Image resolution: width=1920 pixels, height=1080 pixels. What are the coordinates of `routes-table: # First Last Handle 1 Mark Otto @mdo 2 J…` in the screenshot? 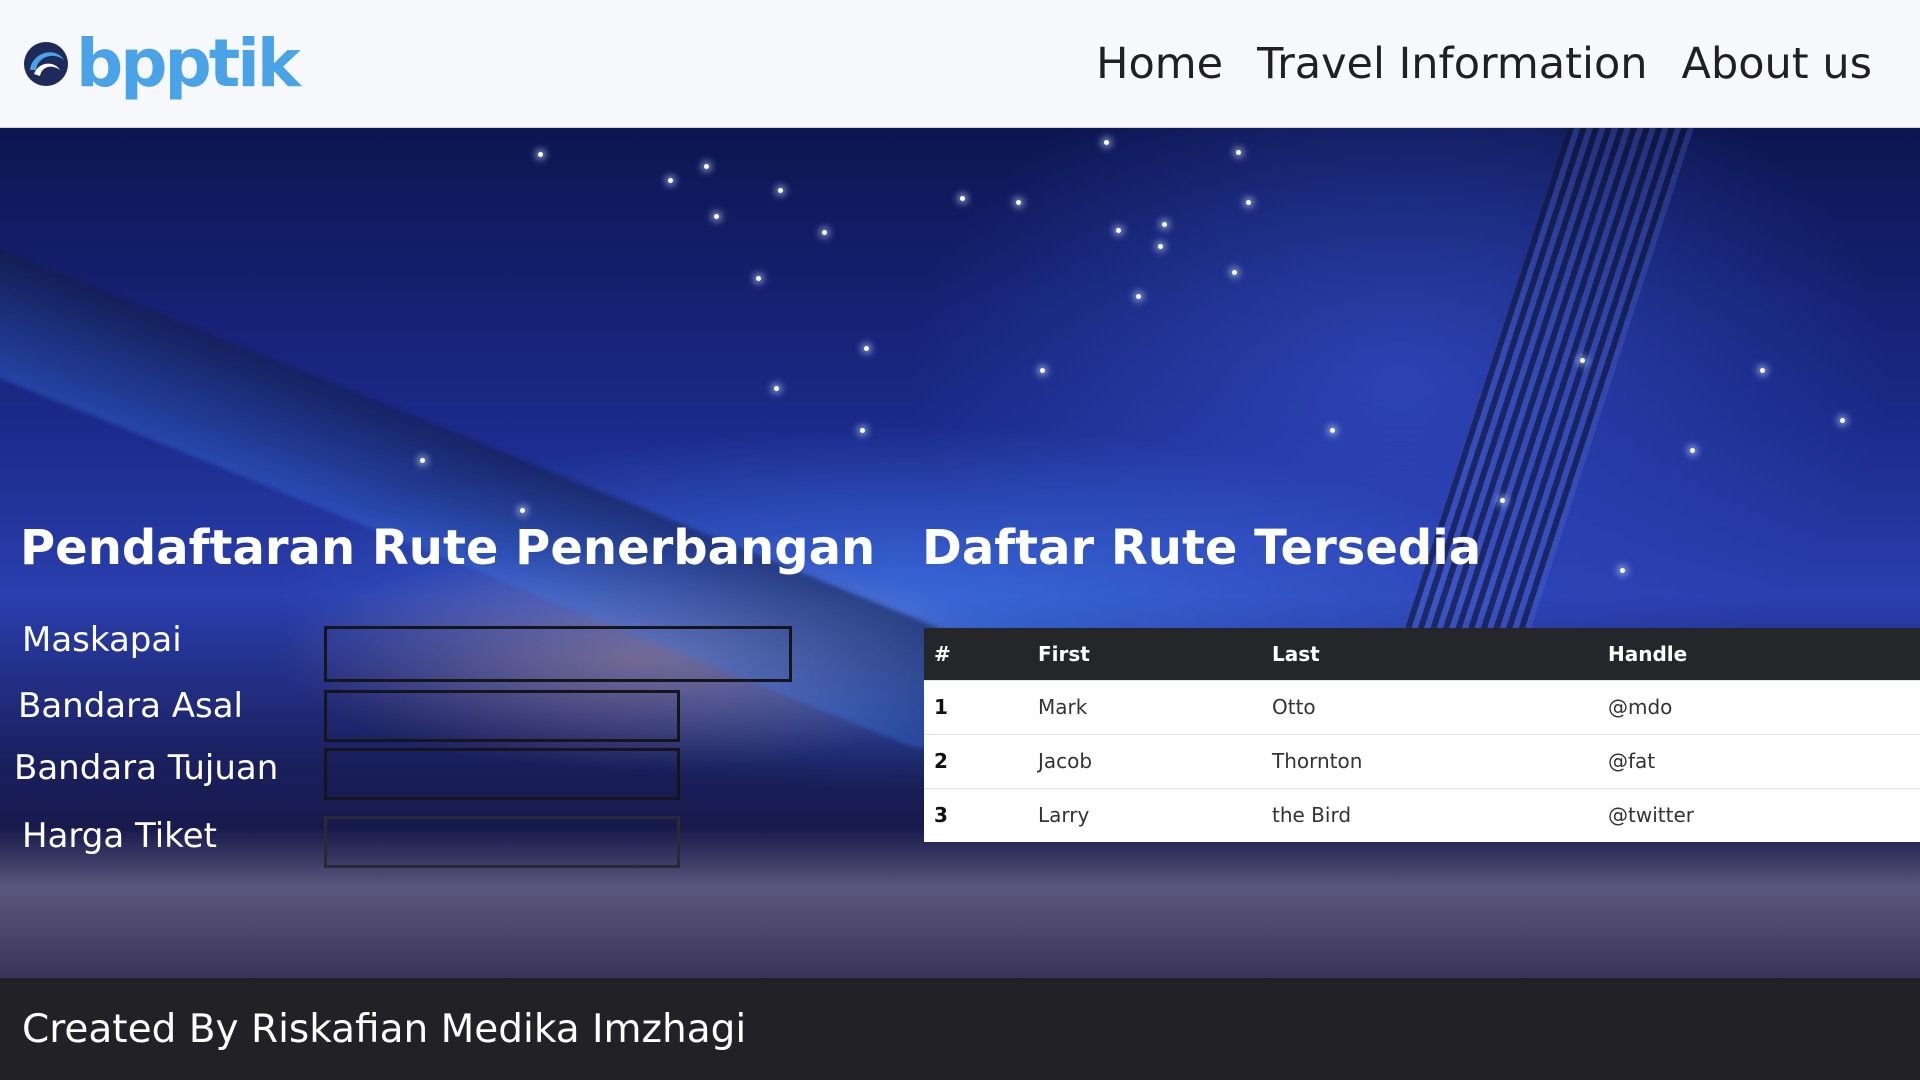 It's located at (1422, 735).